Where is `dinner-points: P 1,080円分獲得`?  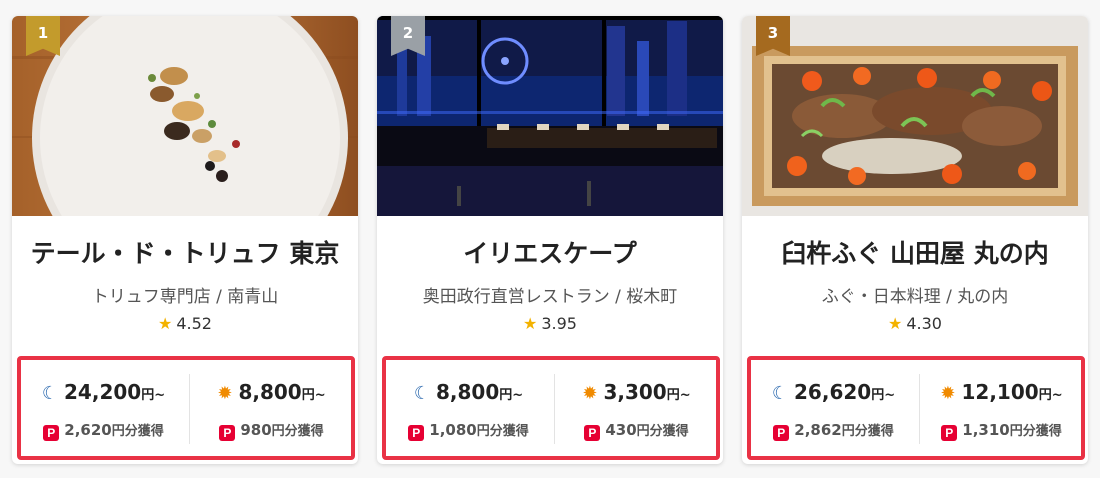 dinner-points: P 1,080円分獲得 is located at coordinates (468, 430).